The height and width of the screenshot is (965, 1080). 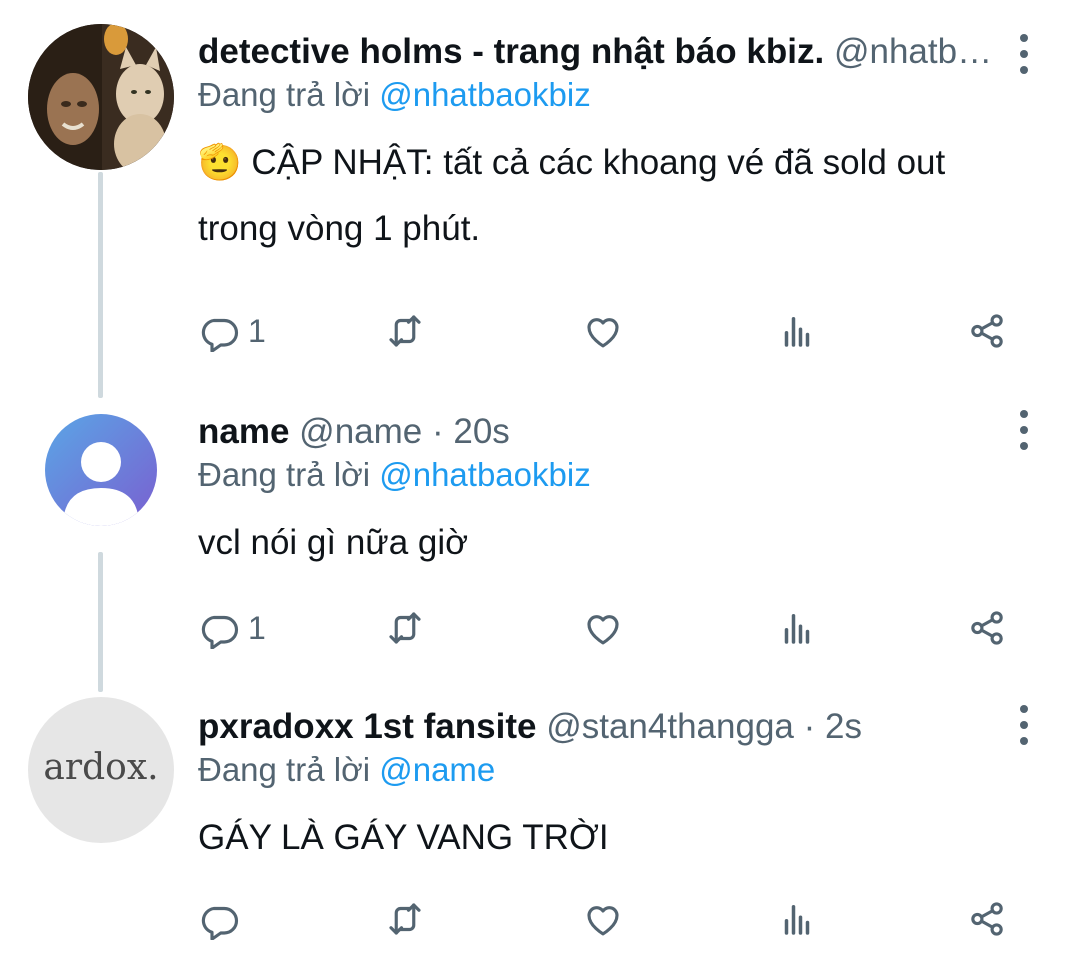 What do you see at coordinates (333, 542) in the screenshot?
I see `tweet-text: vcl nói gì nữa giờ` at bounding box center [333, 542].